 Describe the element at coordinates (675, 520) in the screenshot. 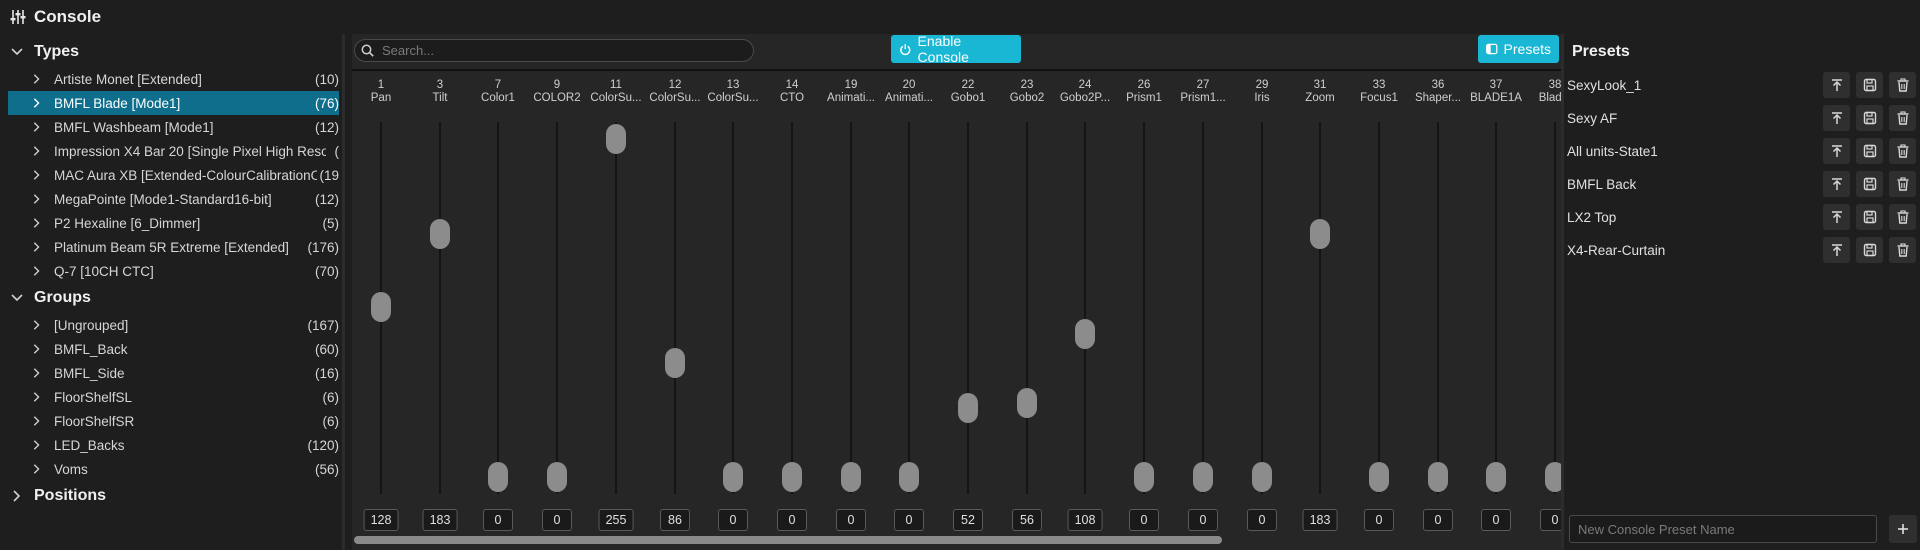

I see `channel-value-field: 86` at that location.